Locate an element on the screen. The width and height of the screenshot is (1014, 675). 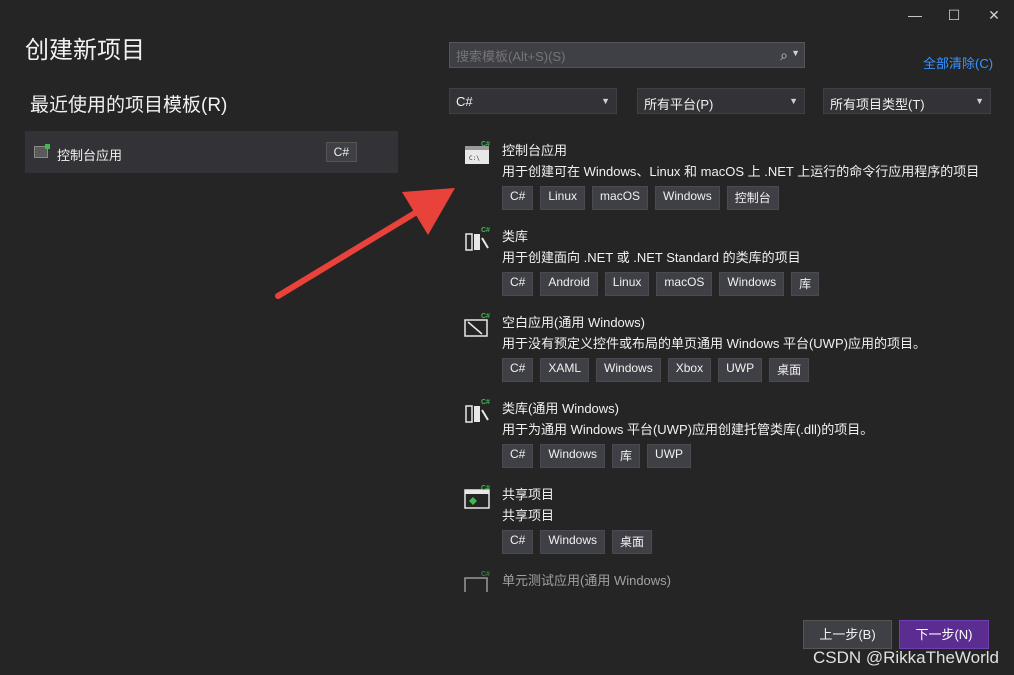
template-tags: C# Windows 桌面 is located at coordinates (577, 542).